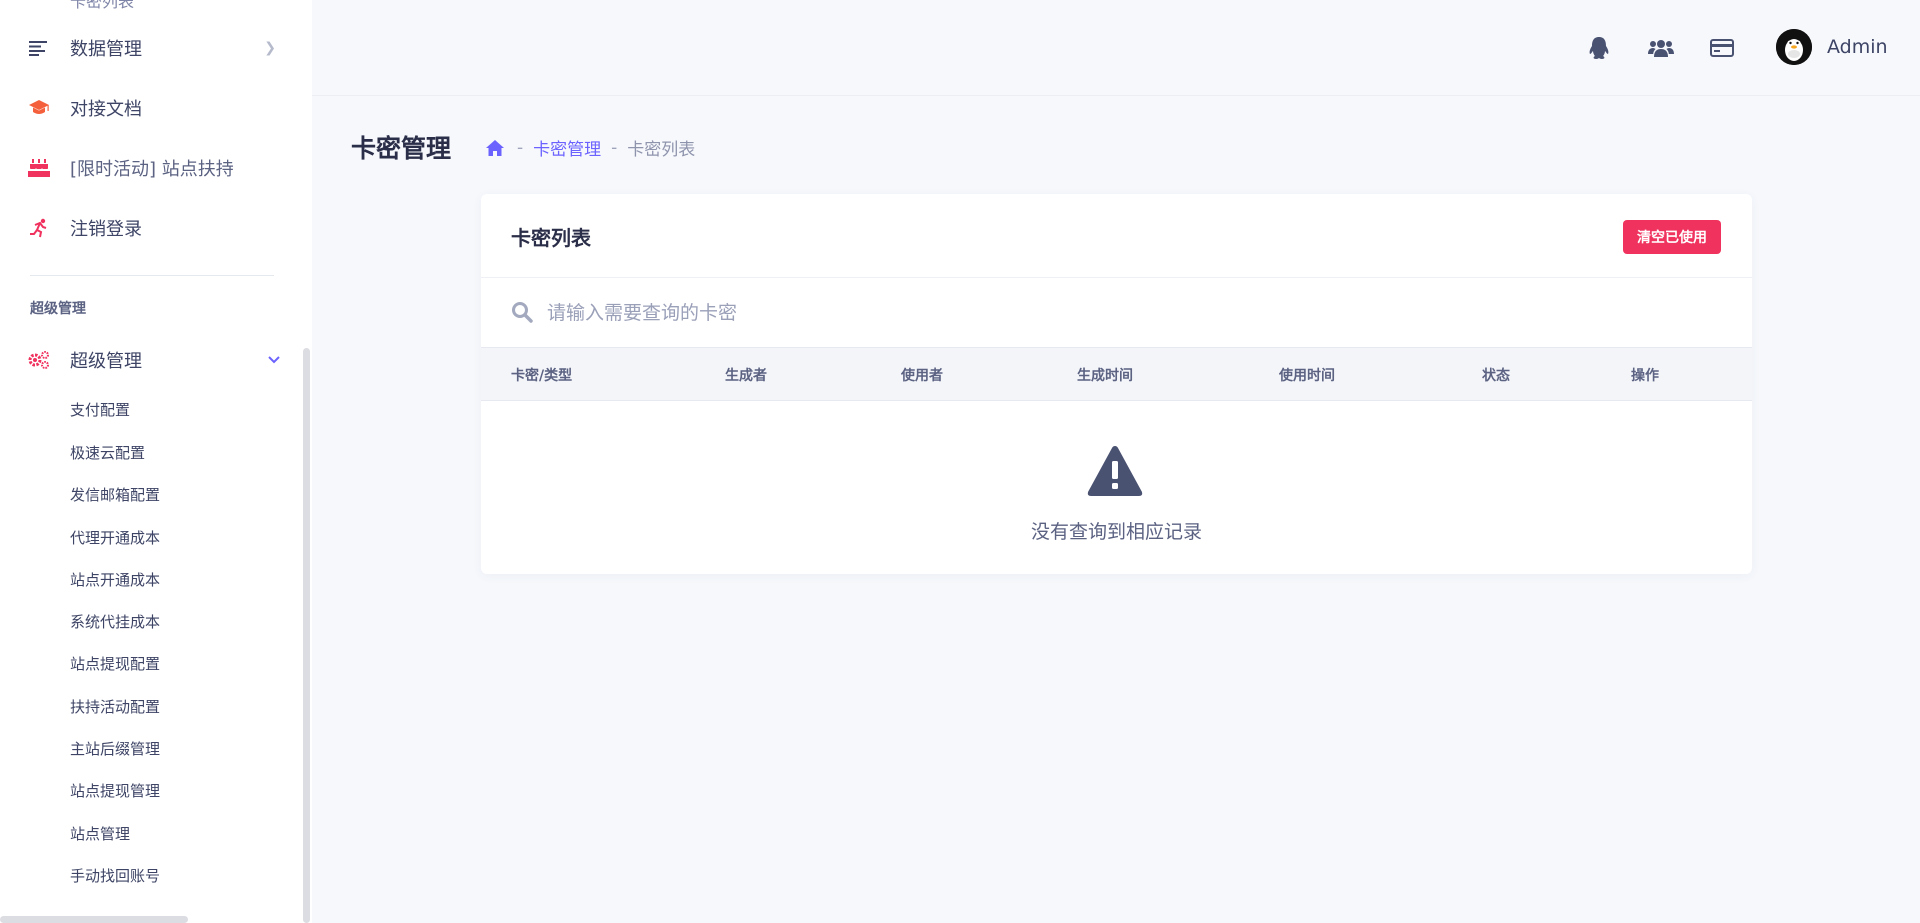 Image resolution: width=1920 pixels, height=923 pixels. Describe the element at coordinates (551, 238) in the screenshot. I see `card-title: 卡密列表` at that location.